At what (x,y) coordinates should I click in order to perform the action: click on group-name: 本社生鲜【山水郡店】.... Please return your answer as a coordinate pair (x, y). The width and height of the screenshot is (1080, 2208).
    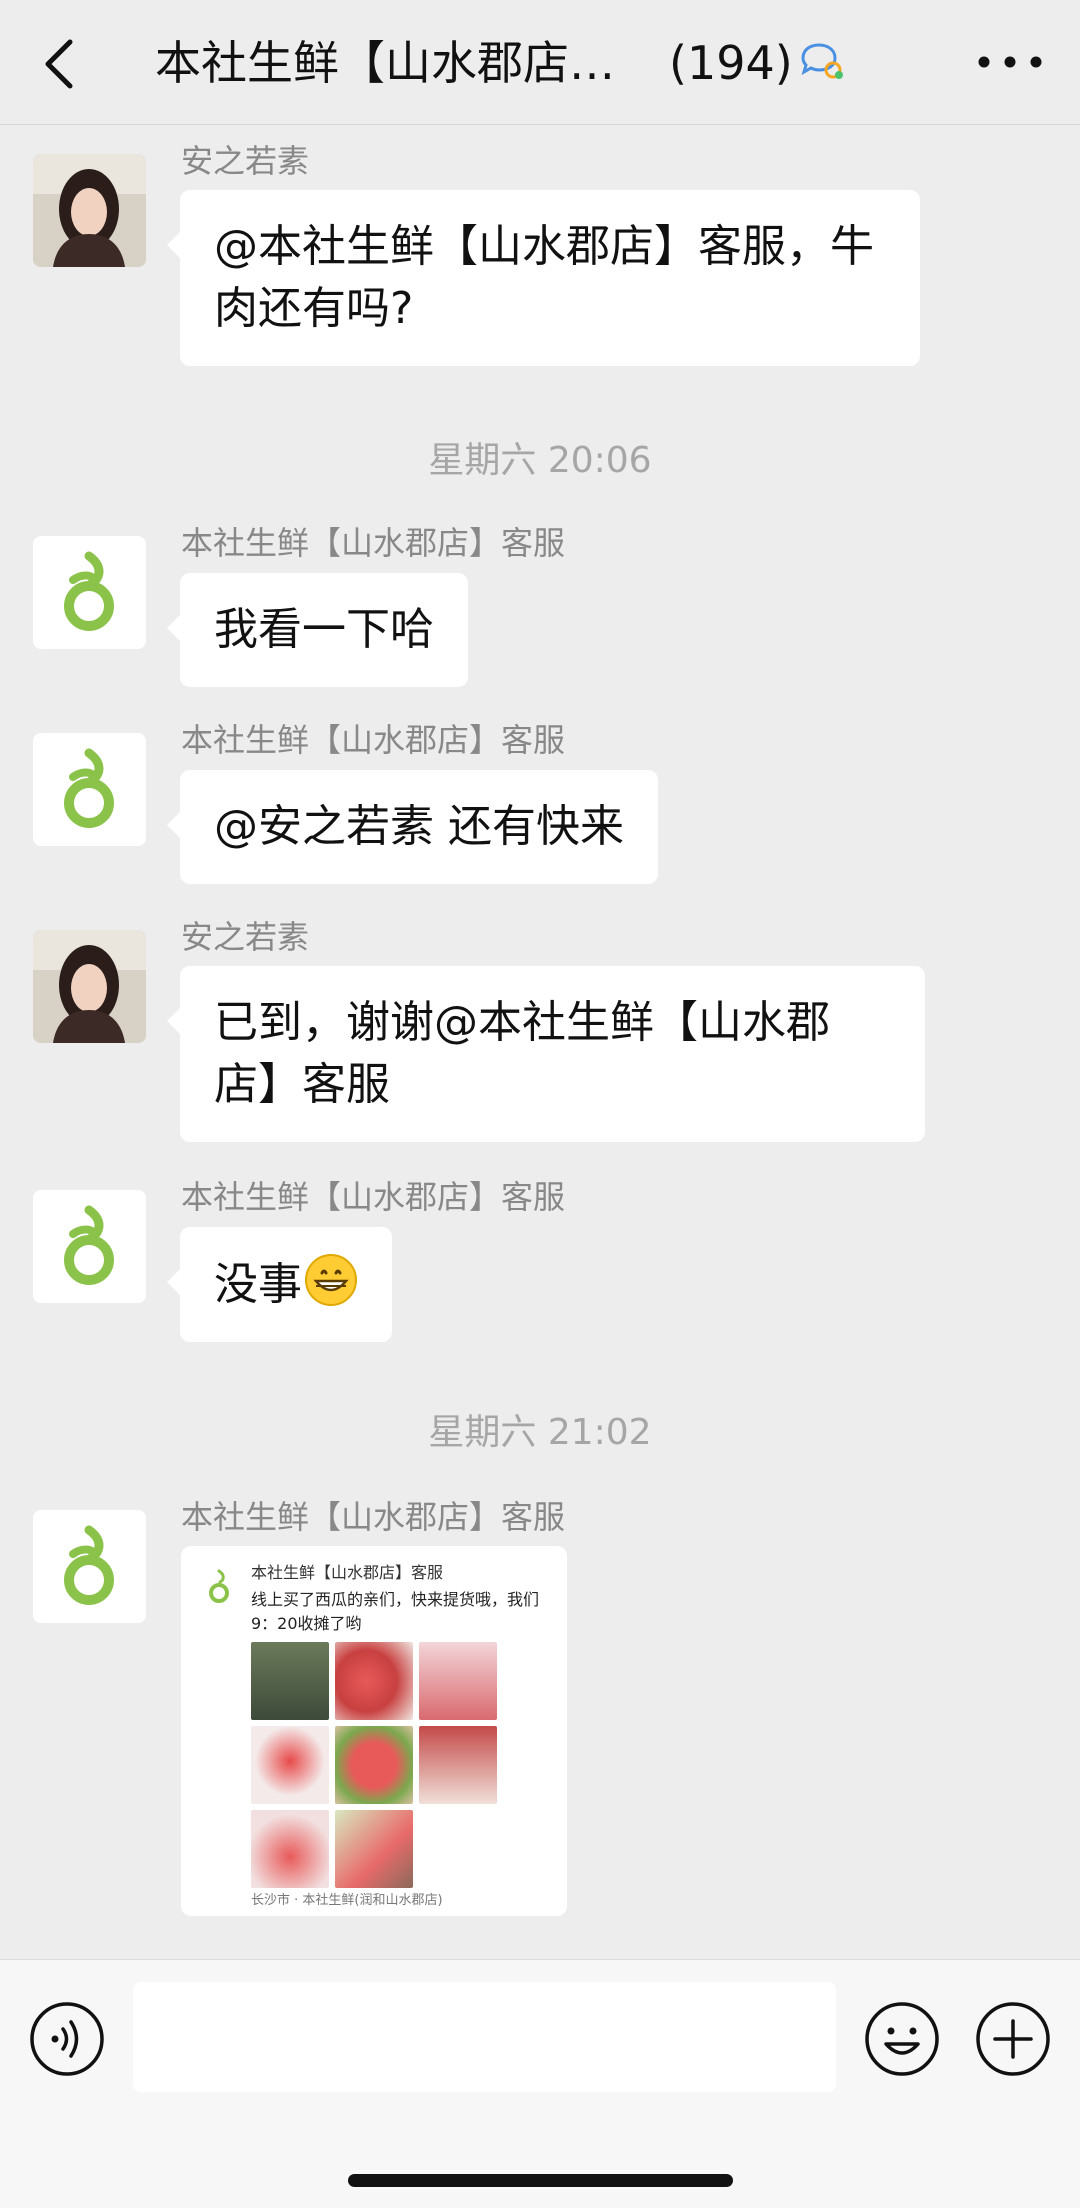
    Looking at the image, I should click on (405, 63).